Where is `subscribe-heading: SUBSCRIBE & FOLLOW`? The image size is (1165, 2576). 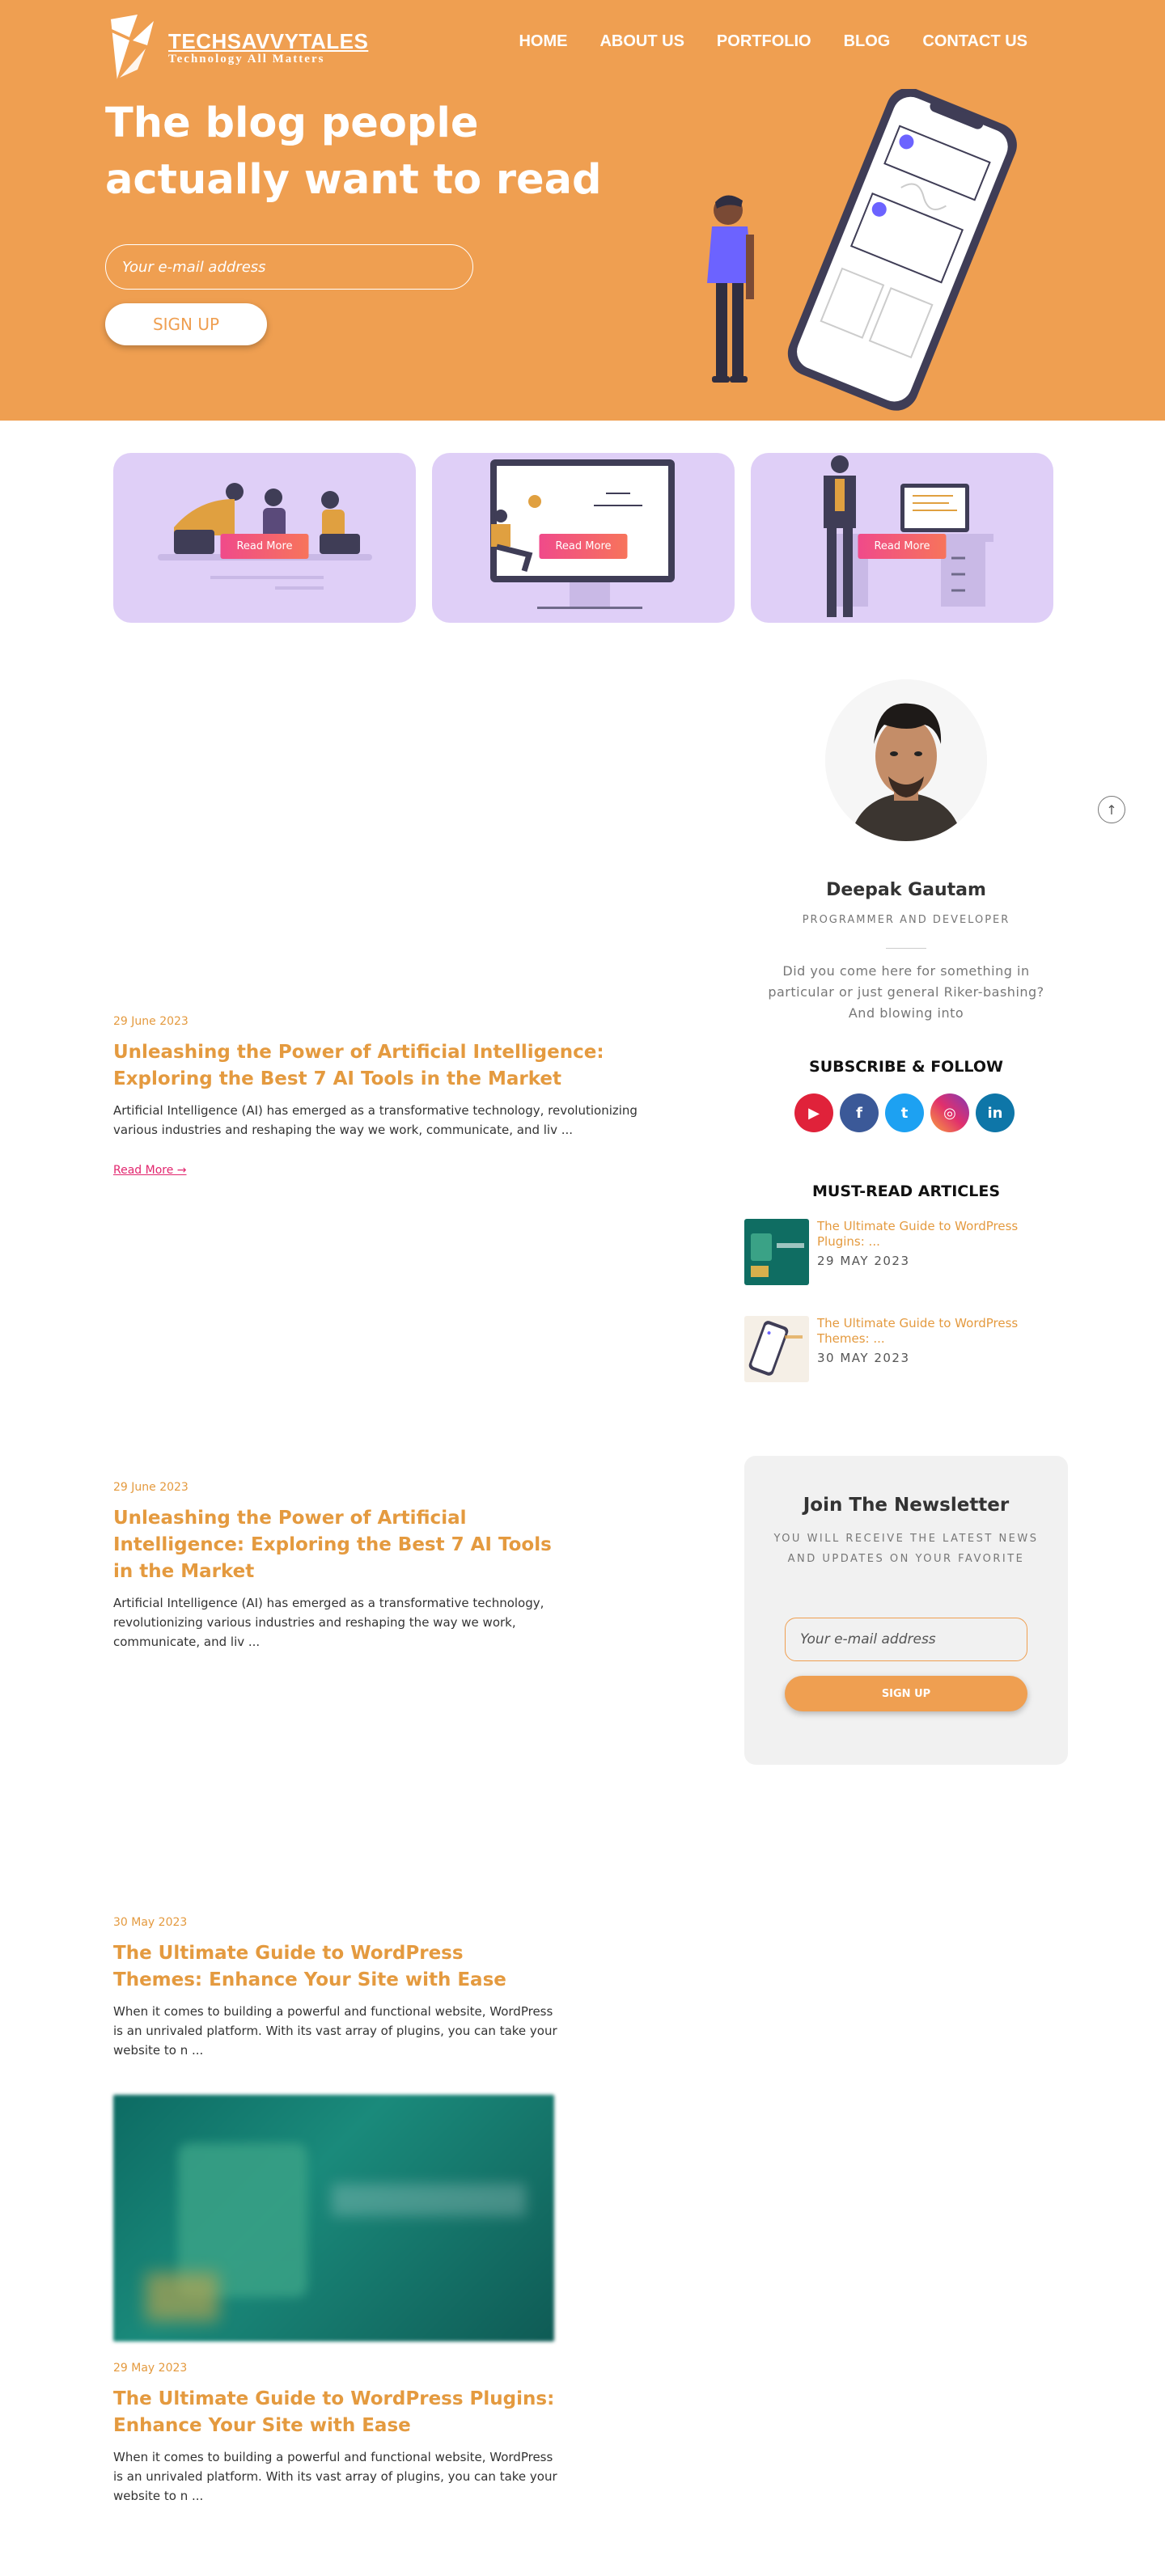 subscribe-heading: SUBSCRIBE & FOLLOW is located at coordinates (906, 1067).